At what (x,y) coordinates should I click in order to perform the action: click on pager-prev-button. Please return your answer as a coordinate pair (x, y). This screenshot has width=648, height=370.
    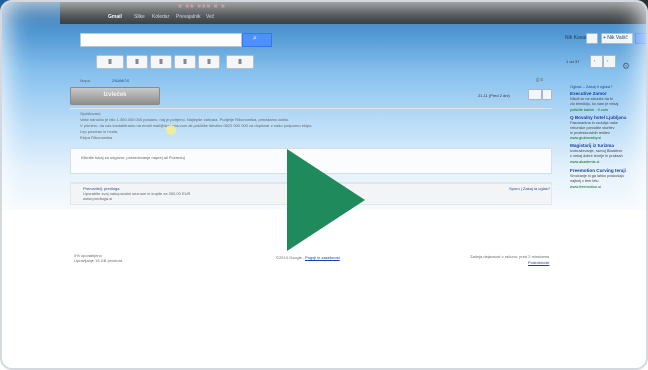
    Looking at the image, I should click on (596, 61).